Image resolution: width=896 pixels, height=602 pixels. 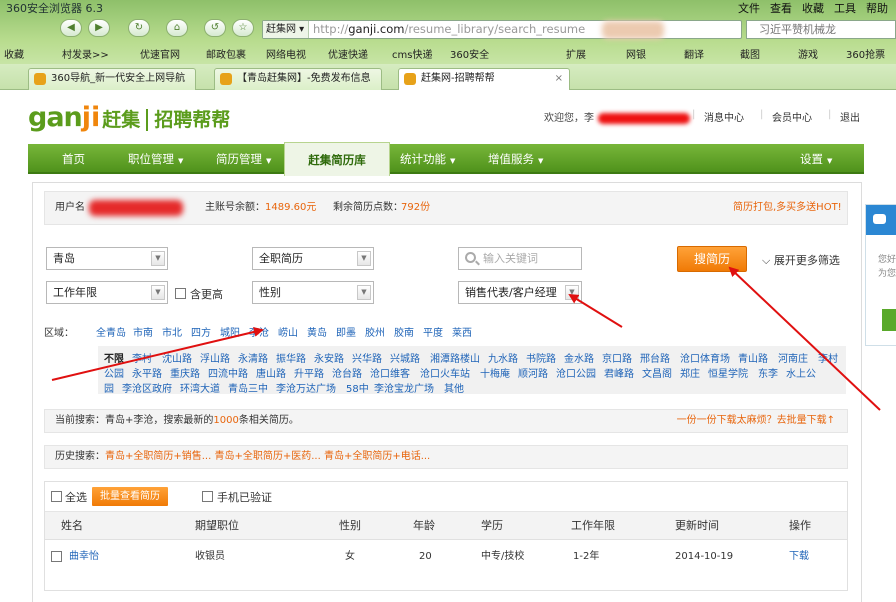 What do you see at coordinates (808, 53) in the screenshot?
I see `favorites-item: 游戏` at bounding box center [808, 53].